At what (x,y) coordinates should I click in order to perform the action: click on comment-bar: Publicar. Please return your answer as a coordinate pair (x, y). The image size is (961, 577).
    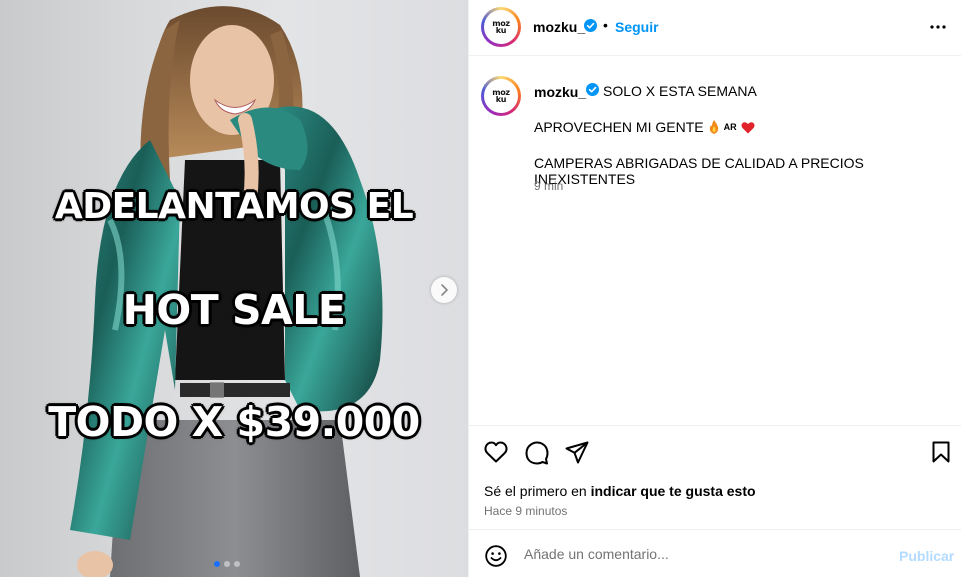
    Looking at the image, I should click on (715, 553).